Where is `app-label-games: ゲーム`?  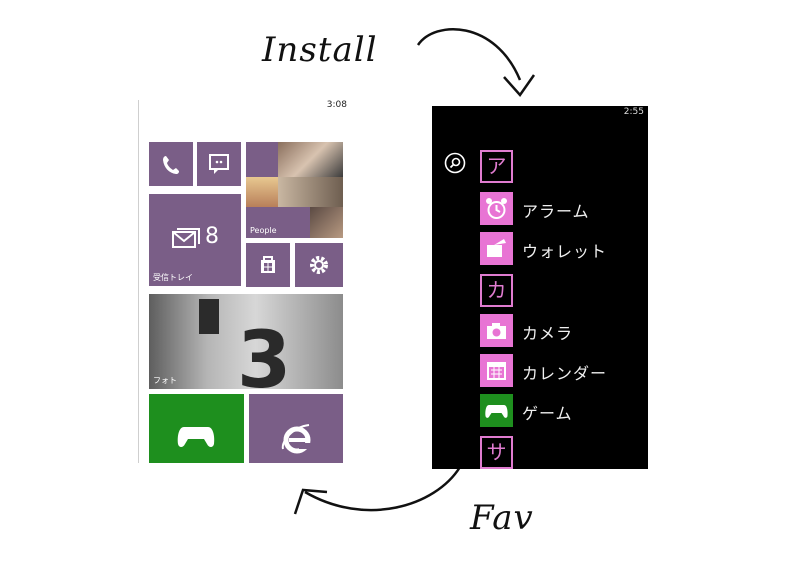
app-label-games: ゲーム is located at coordinates (547, 412).